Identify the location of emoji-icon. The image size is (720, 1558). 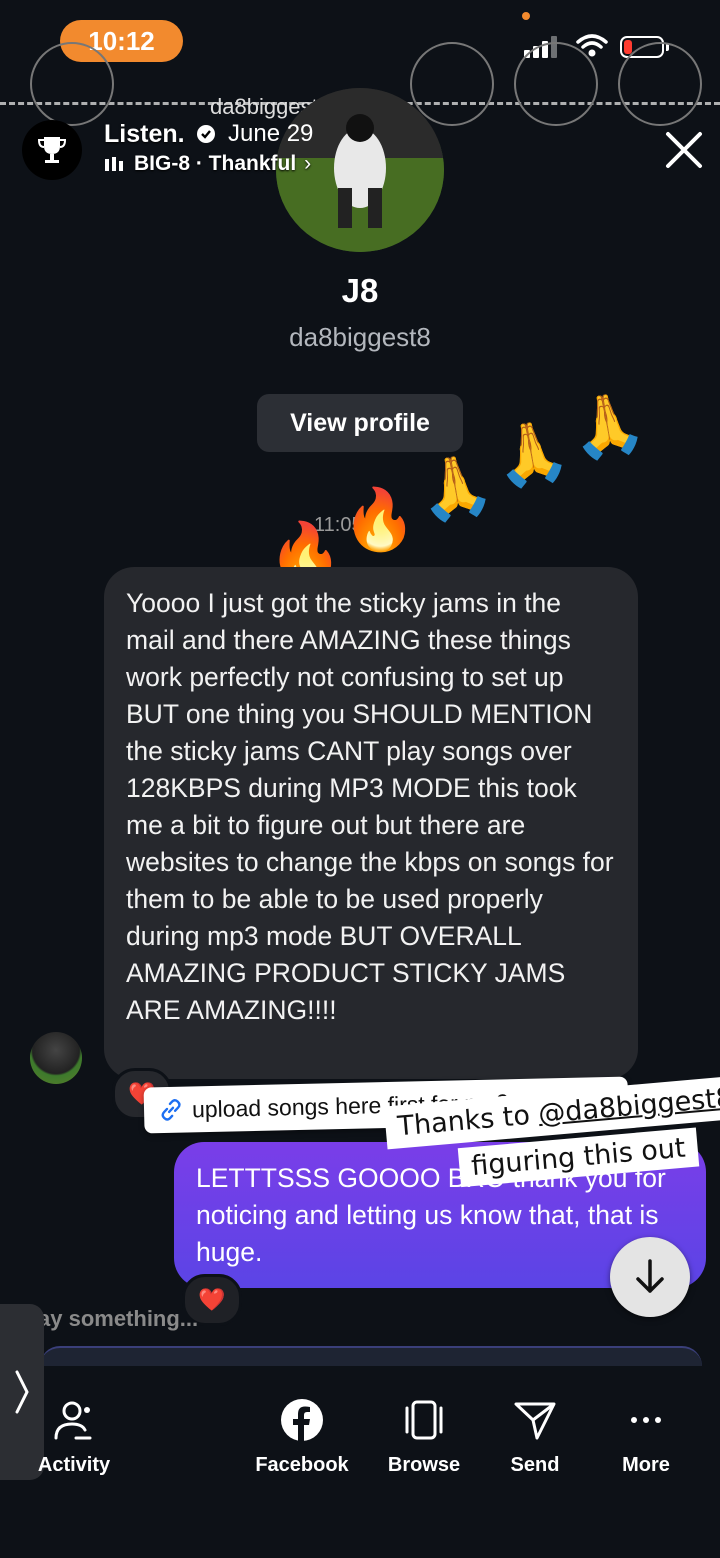
(452, 84).